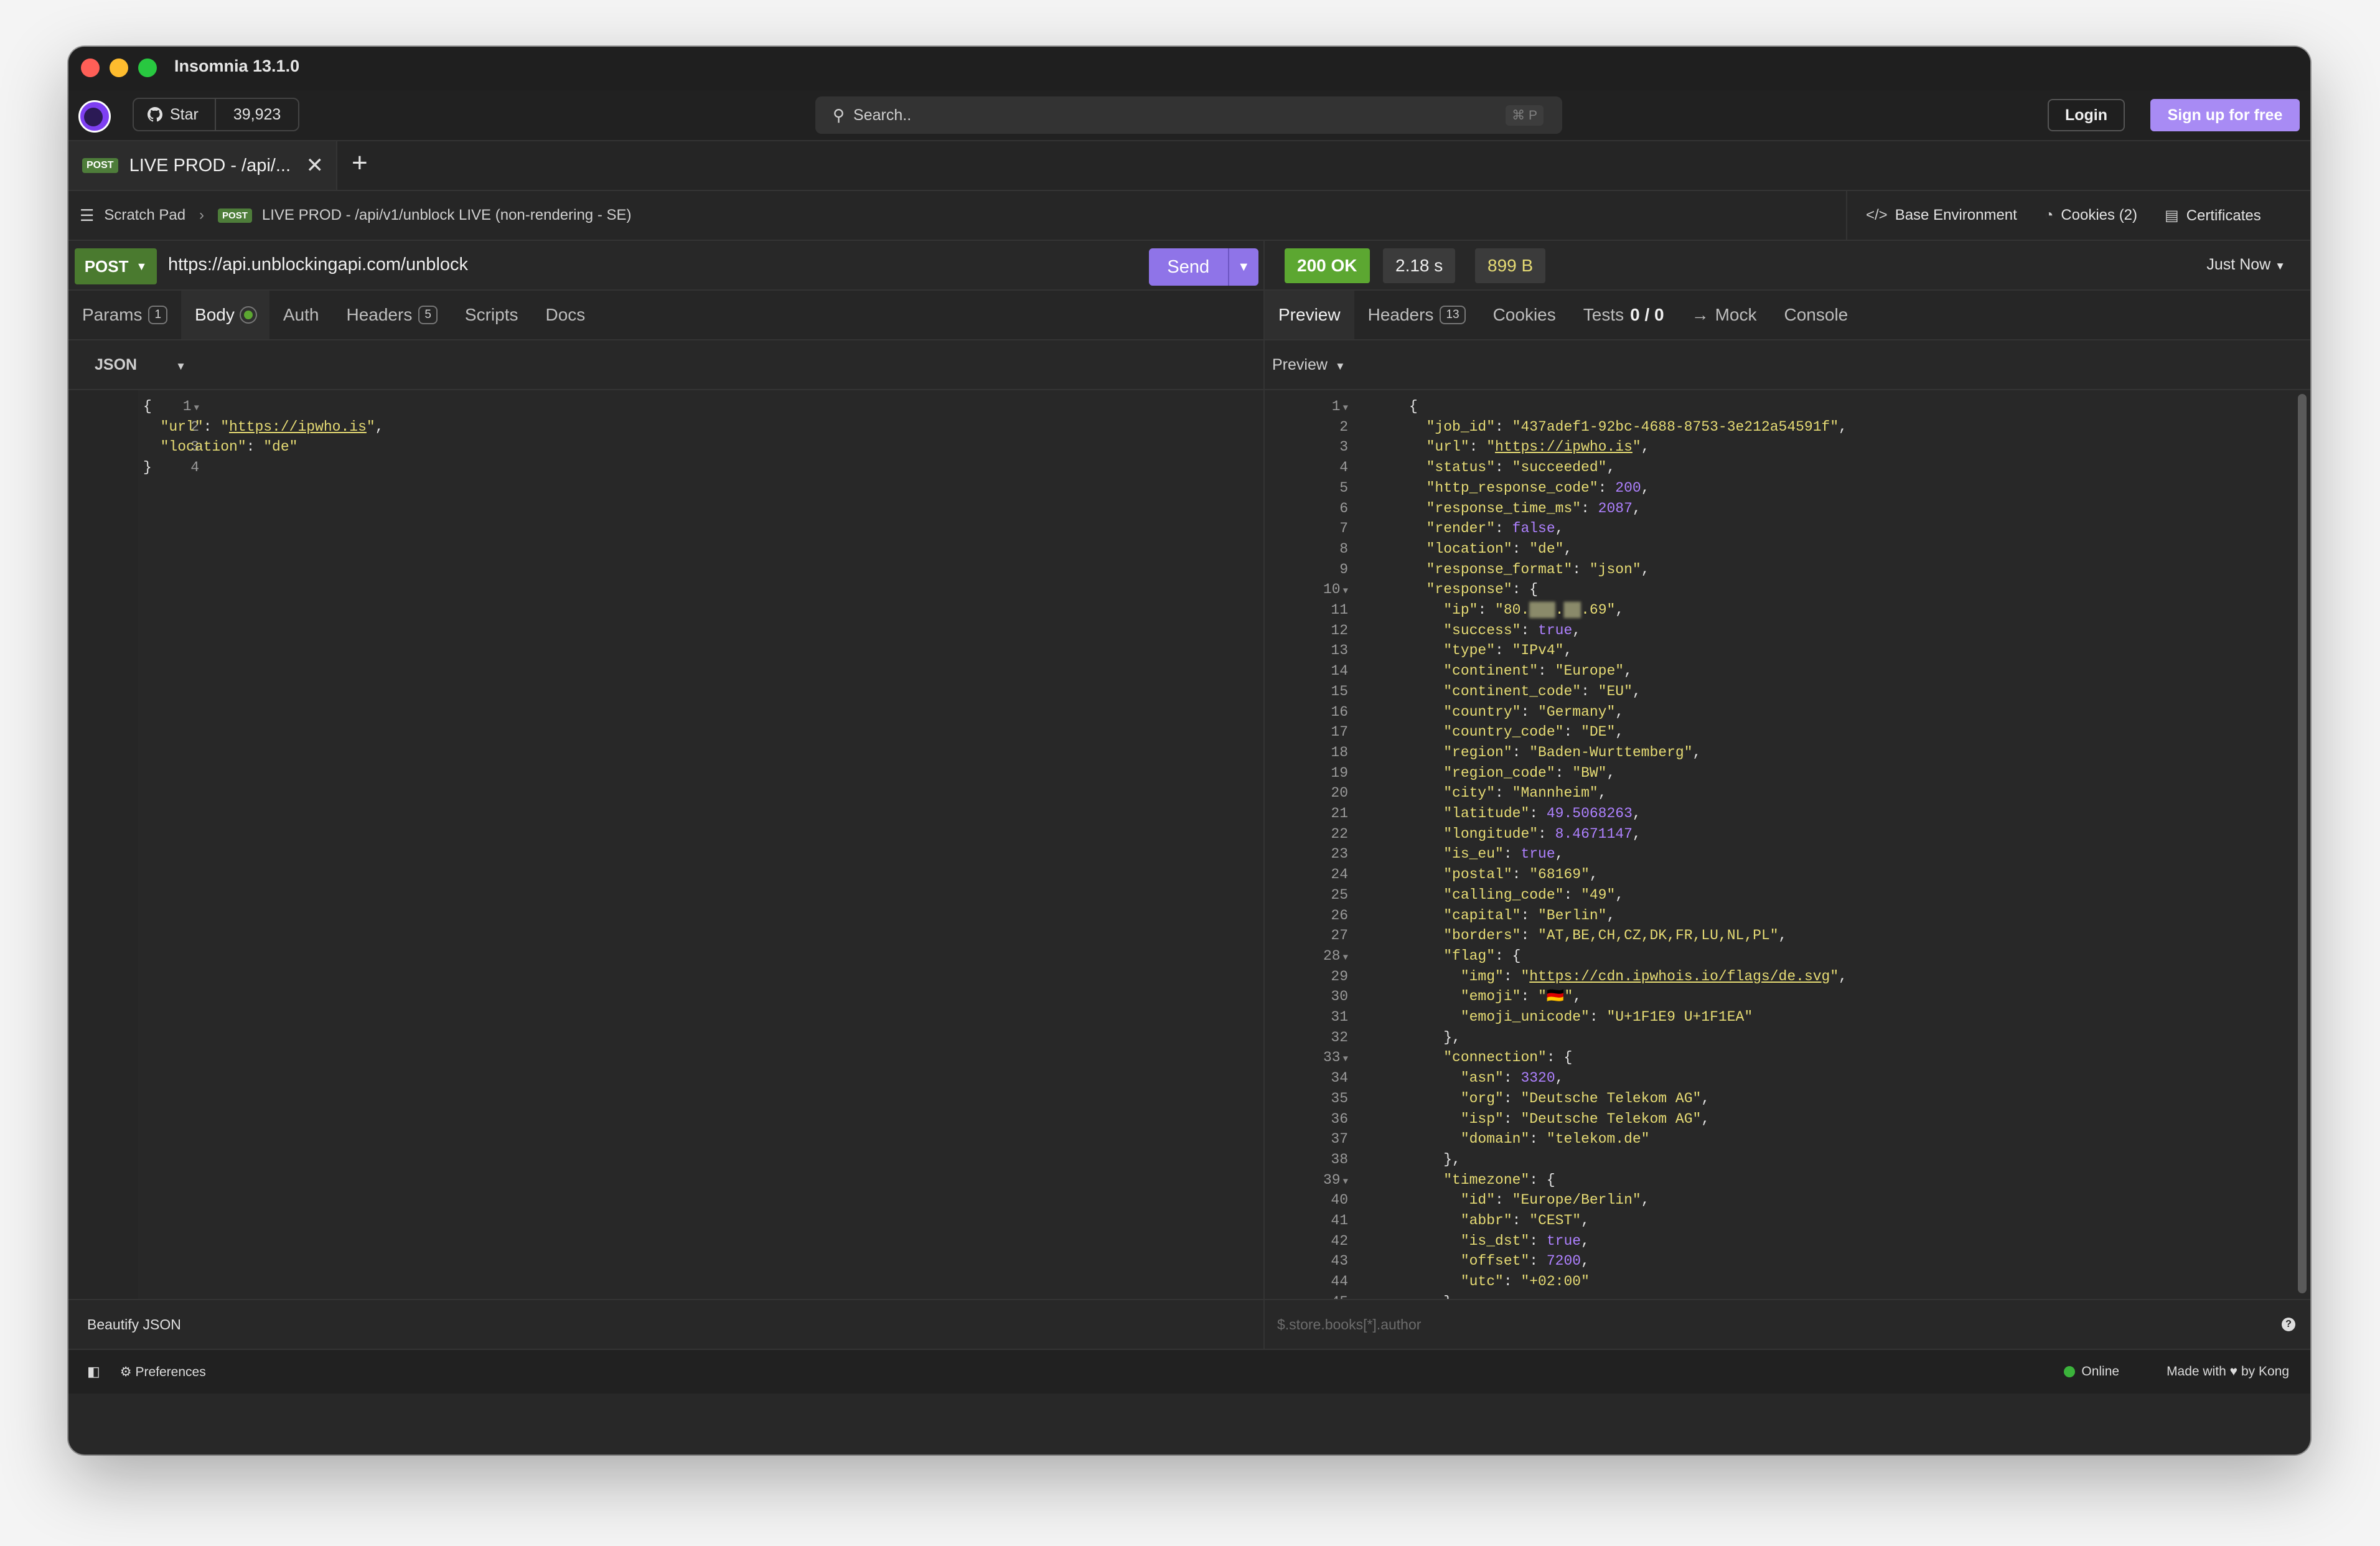 The height and width of the screenshot is (1546, 2380). Describe the element at coordinates (216, 114) in the screenshot. I see `github-star-widget: Star 39,923` at that location.